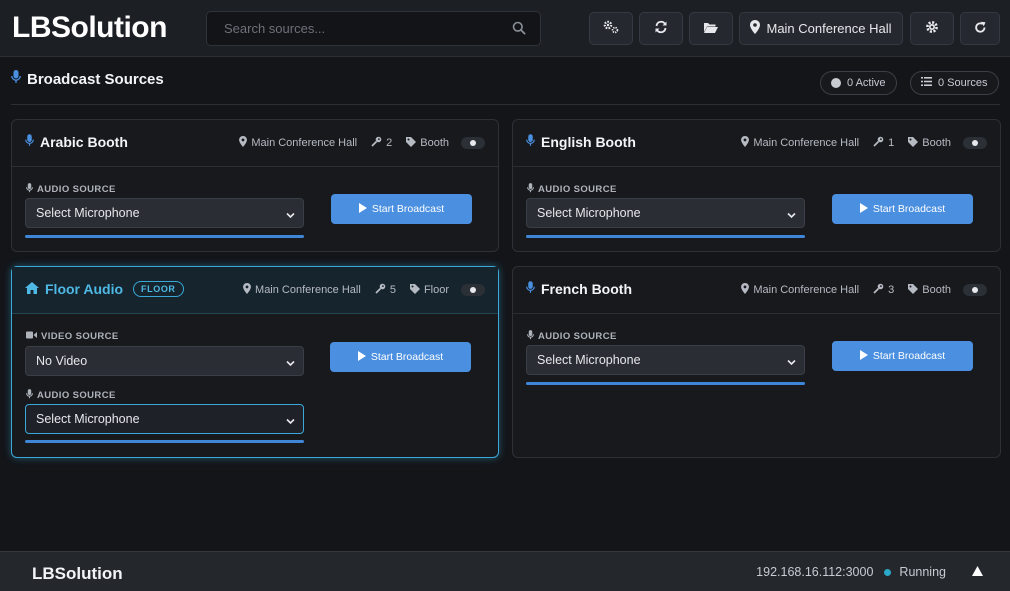 The image size is (1010, 591). What do you see at coordinates (858, 83) in the screenshot?
I see `active-count-badge: 0 Active` at bounding box center [858, 83].